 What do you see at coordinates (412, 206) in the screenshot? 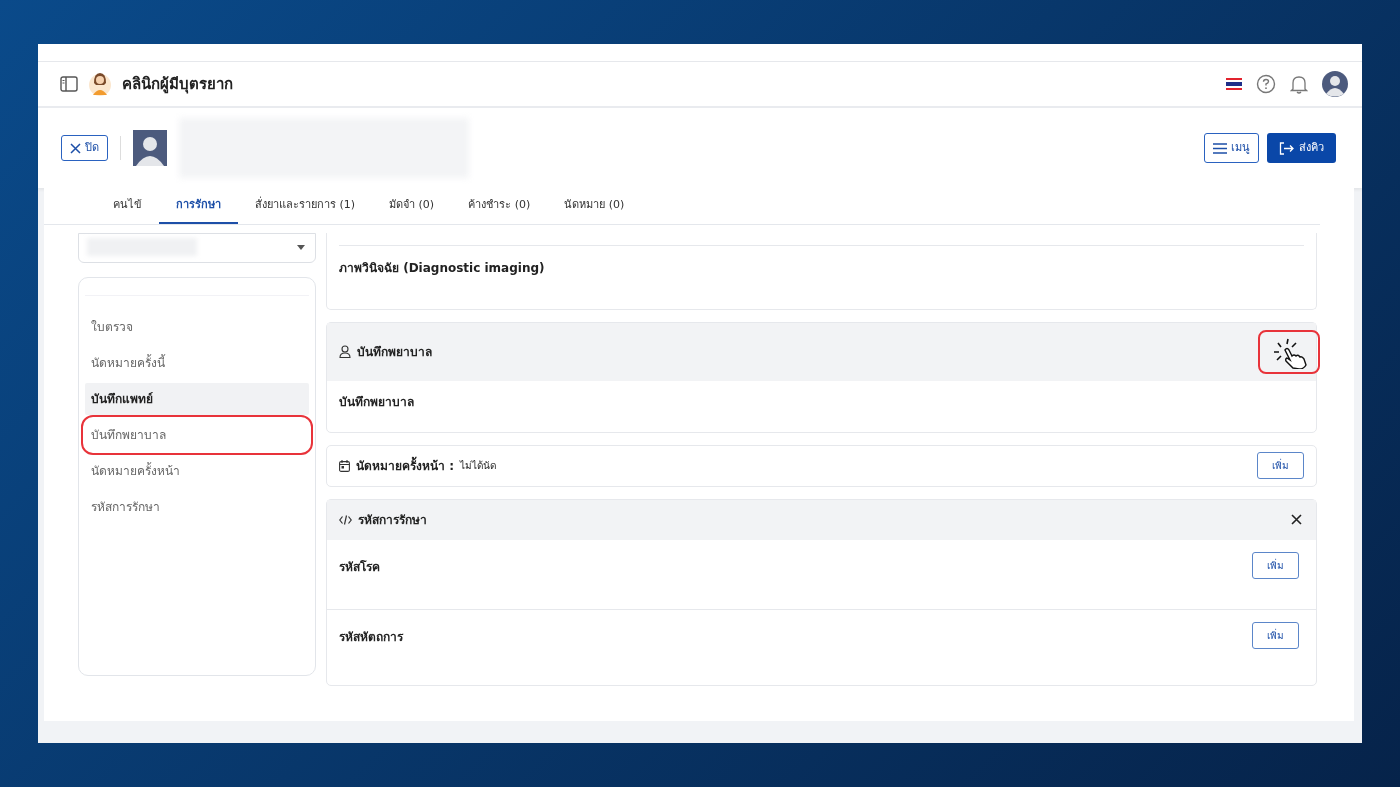
I see `tab: มัดจำ (0)` at bounding box center [412, 206].